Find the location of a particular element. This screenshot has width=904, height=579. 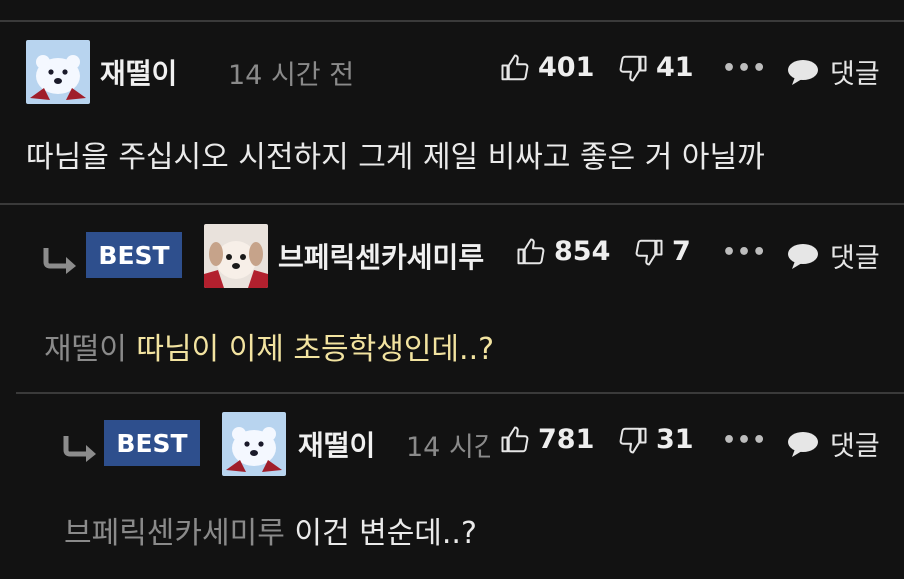

like-count: 401 is located at coordinates (566, 67).